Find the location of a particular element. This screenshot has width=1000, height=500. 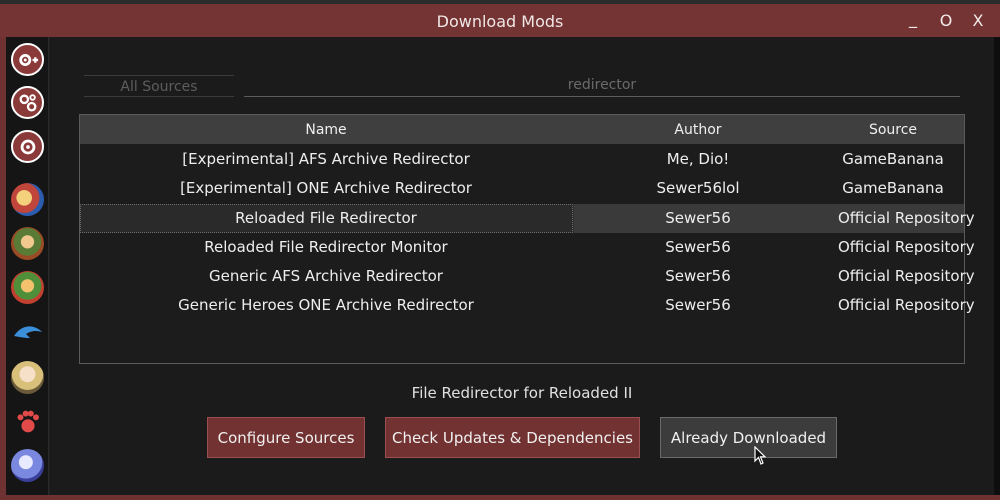

dolphin-icon is located at coordinates (27, 331).